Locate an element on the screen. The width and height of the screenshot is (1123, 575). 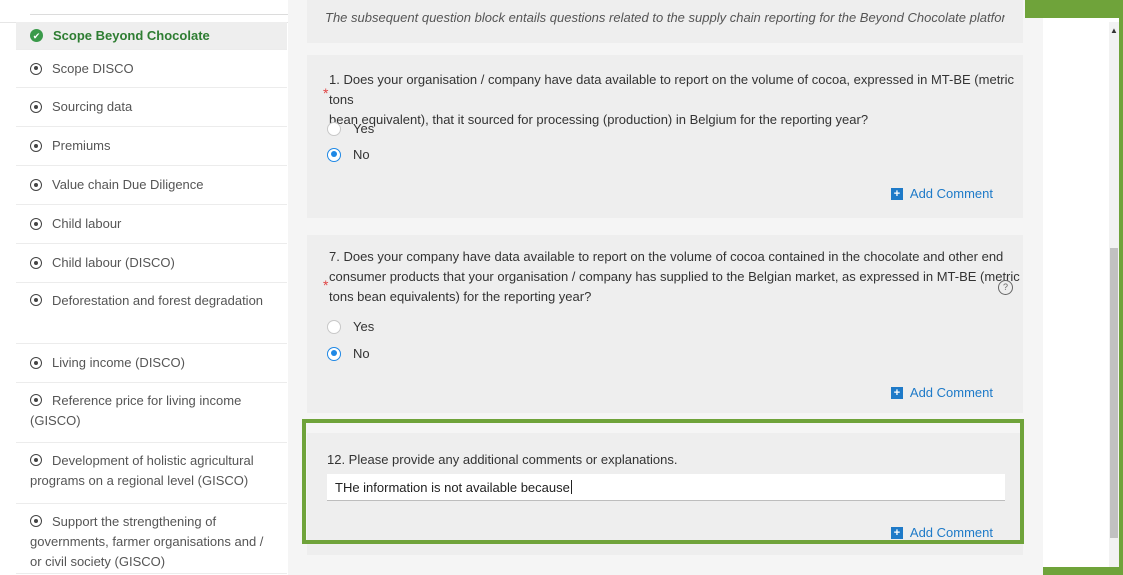
sidebar-item-label: Child labour (DISCO) is located at coordinates (113, 262).